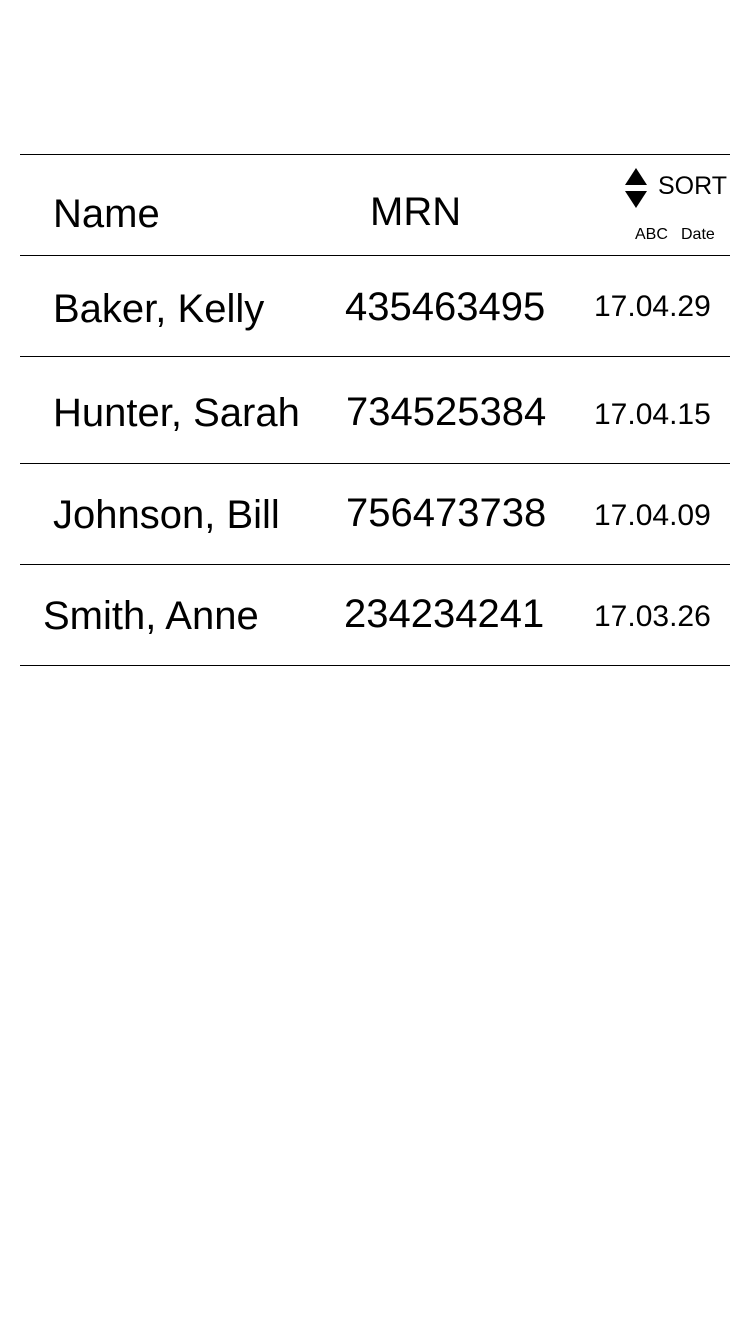 This screenshot has width=750, height=1334. What do you see at coordinates (651, 235) in the screenshot?
I see `sort-option-abc: ABC` at bounding box center [651, 235].